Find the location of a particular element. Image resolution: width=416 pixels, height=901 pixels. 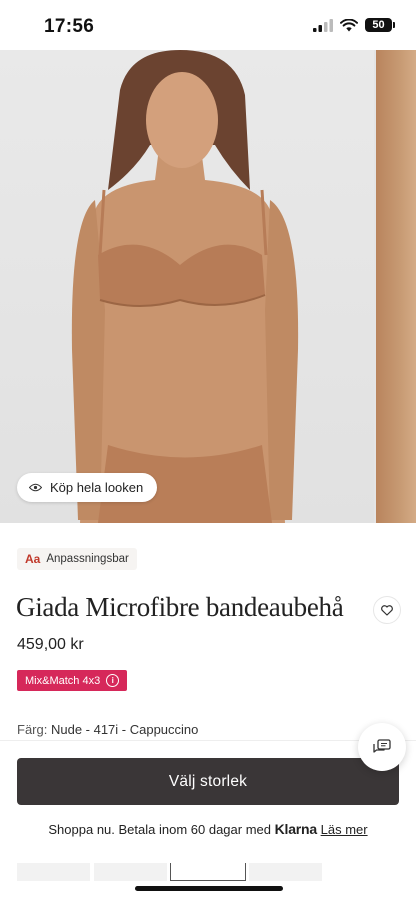

size-tab-selected is located at coordinates (208, 872).